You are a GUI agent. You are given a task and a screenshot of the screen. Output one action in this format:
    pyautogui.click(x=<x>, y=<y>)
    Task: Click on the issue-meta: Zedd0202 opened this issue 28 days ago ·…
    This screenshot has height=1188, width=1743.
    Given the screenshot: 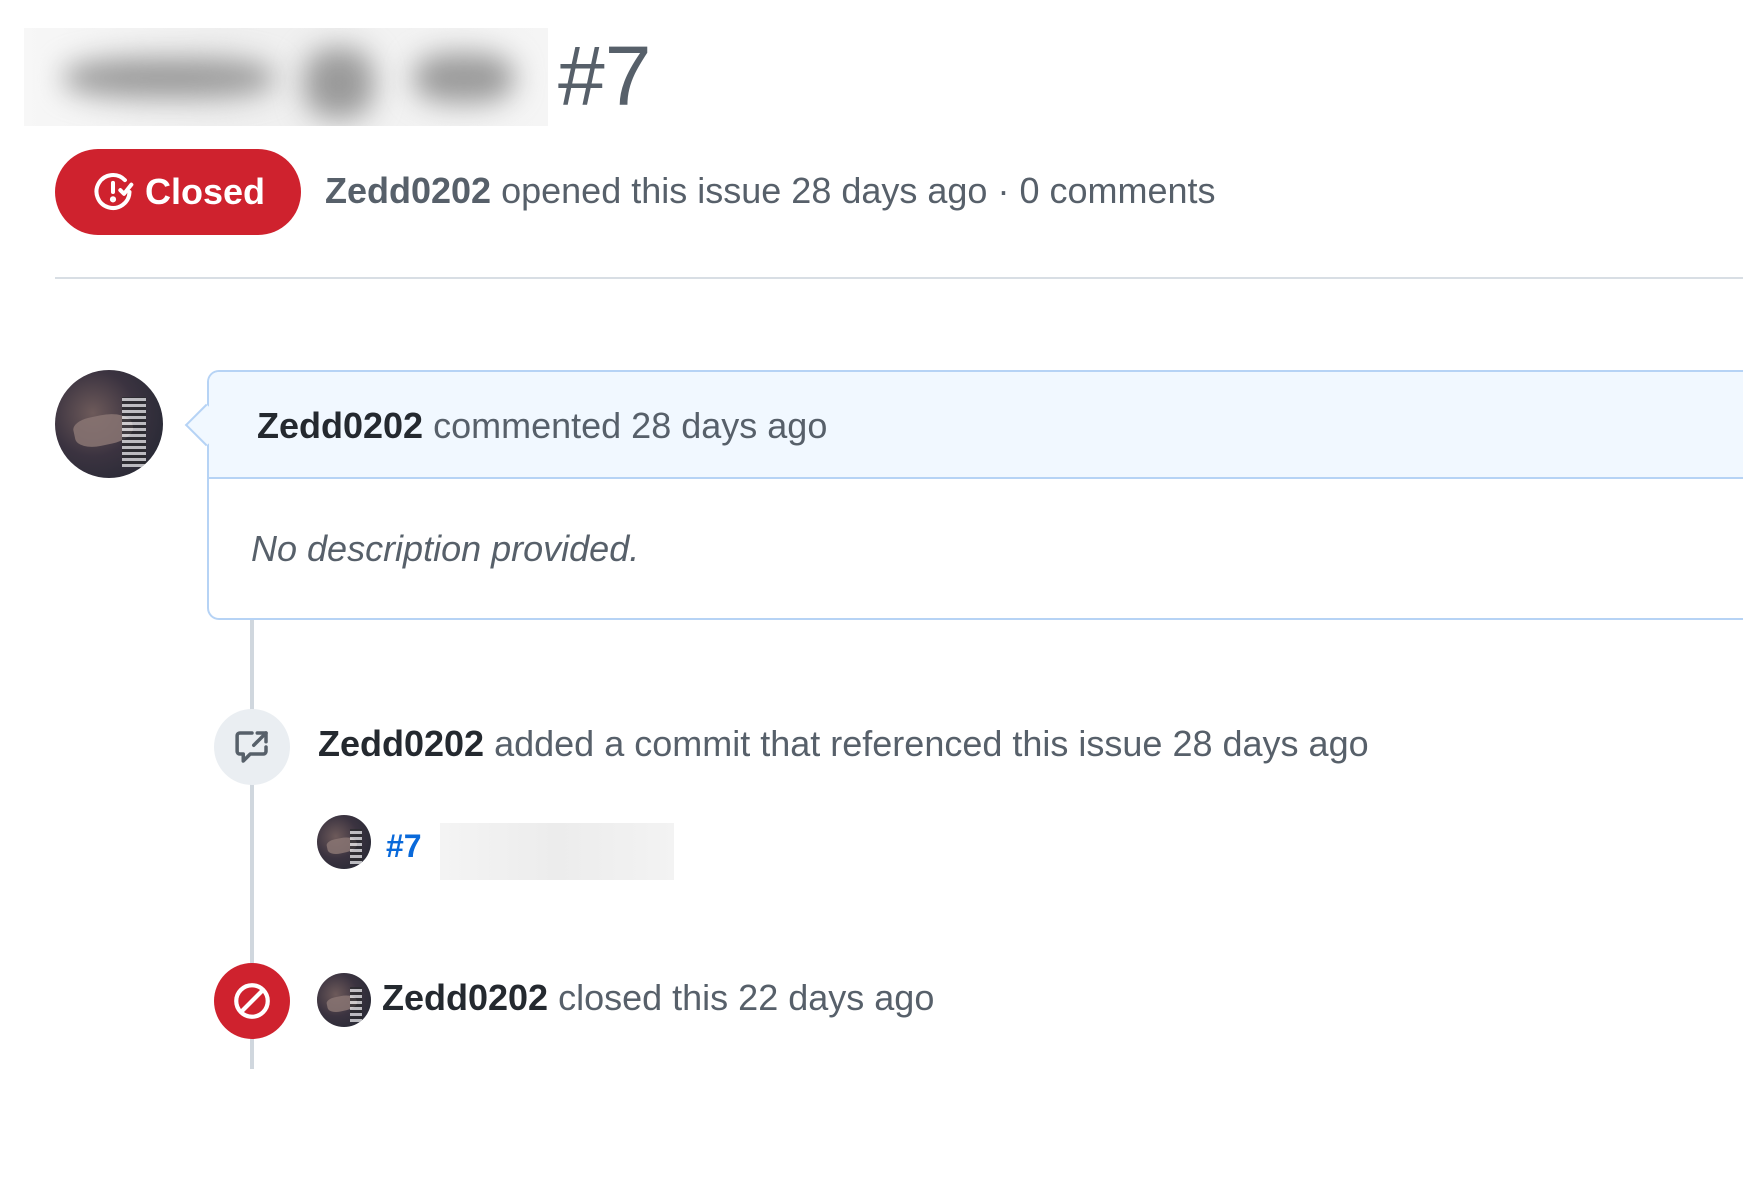 What is the action you would take?
    pyautogui.click(x=770, y=191)
    